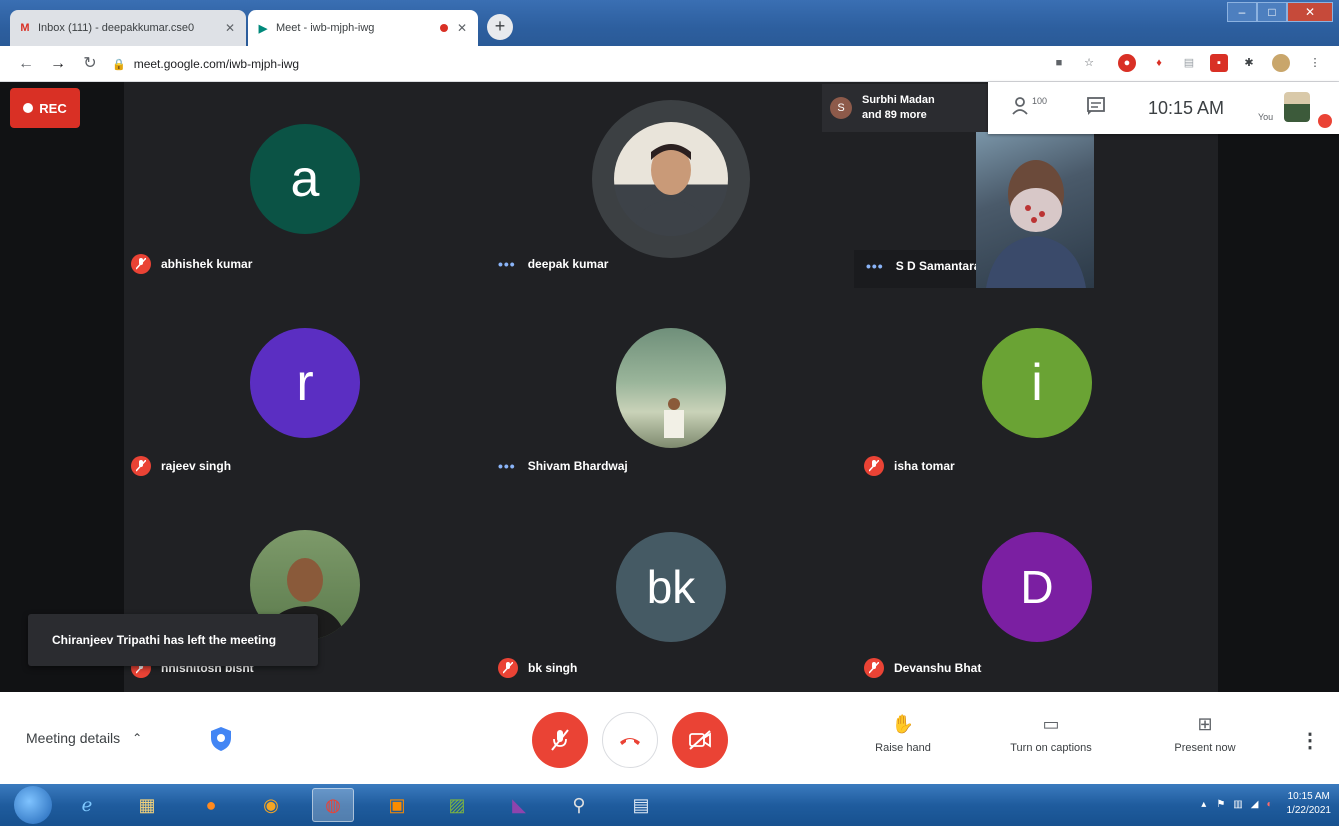 Image resolution: width=1339 pixels, height=826 pixels. What do you see at coordinates (941, 266) in the screenshot?
I see `participant-name: S D Samantaray` at bounding box center [941, 266].